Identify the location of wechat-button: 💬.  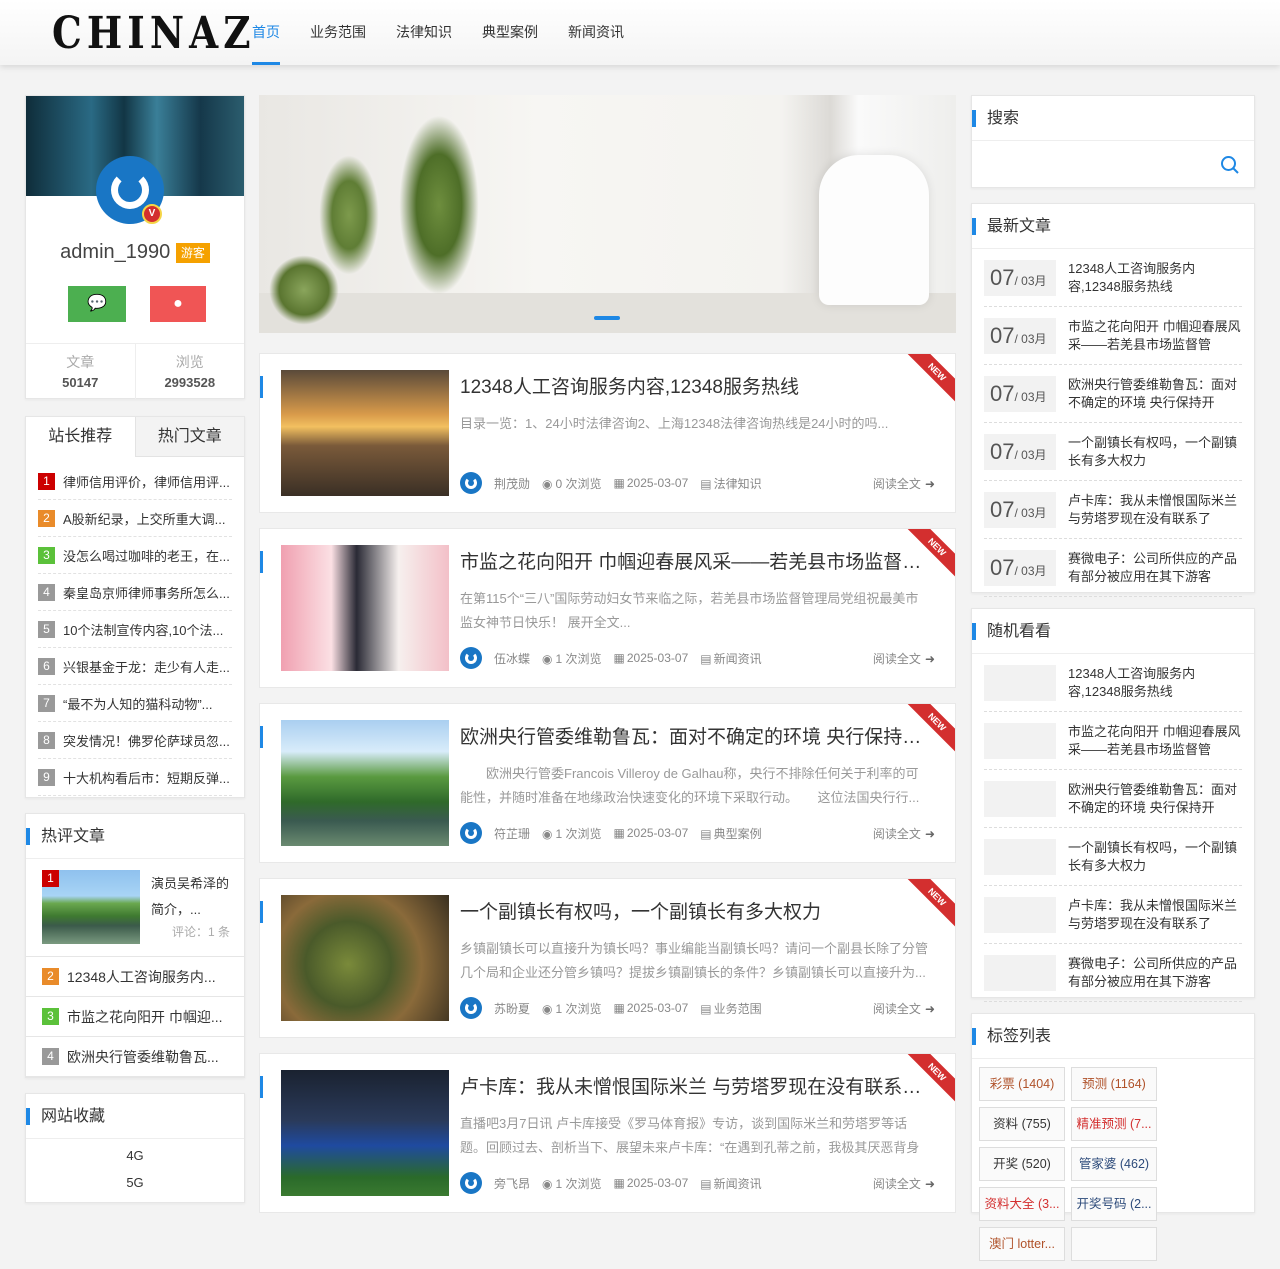
(97, 304).